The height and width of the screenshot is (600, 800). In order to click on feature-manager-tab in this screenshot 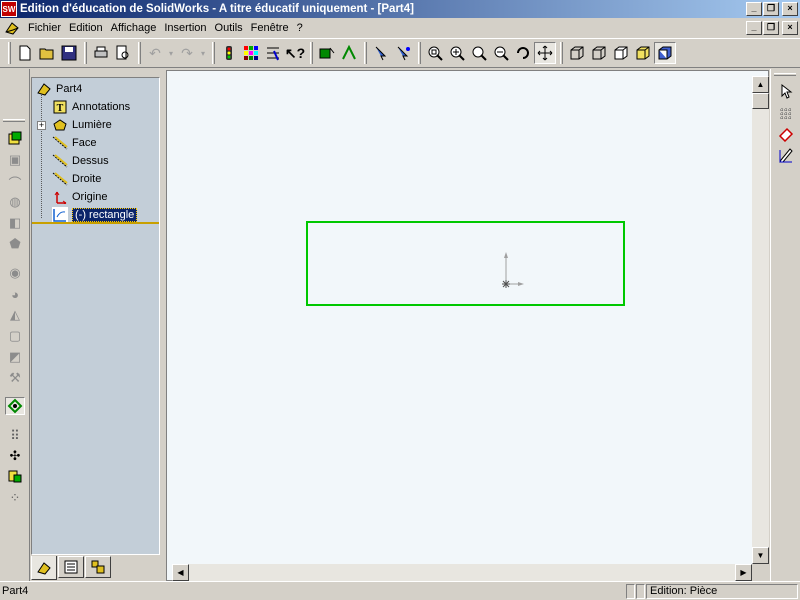, I will do `click(44, 568)`.